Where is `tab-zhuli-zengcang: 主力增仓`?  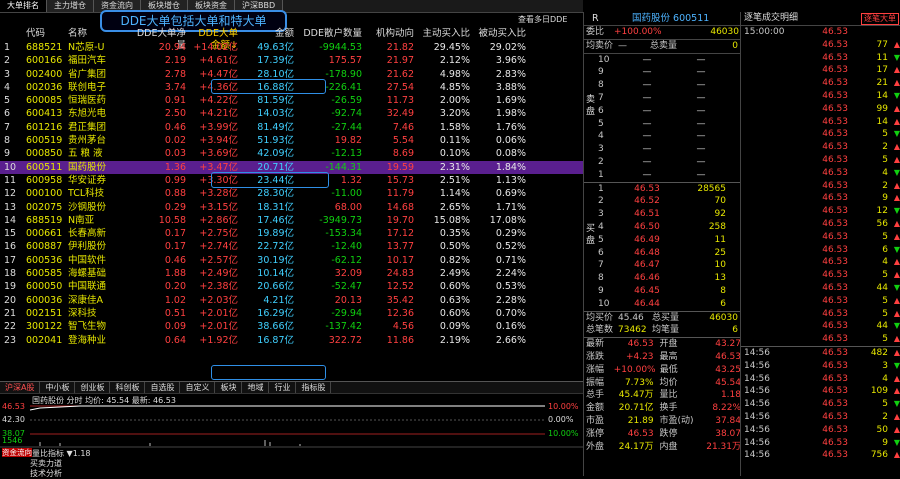
tab-zhuli-zengcang: 主力增仓 is located at coordinates (70, 6).